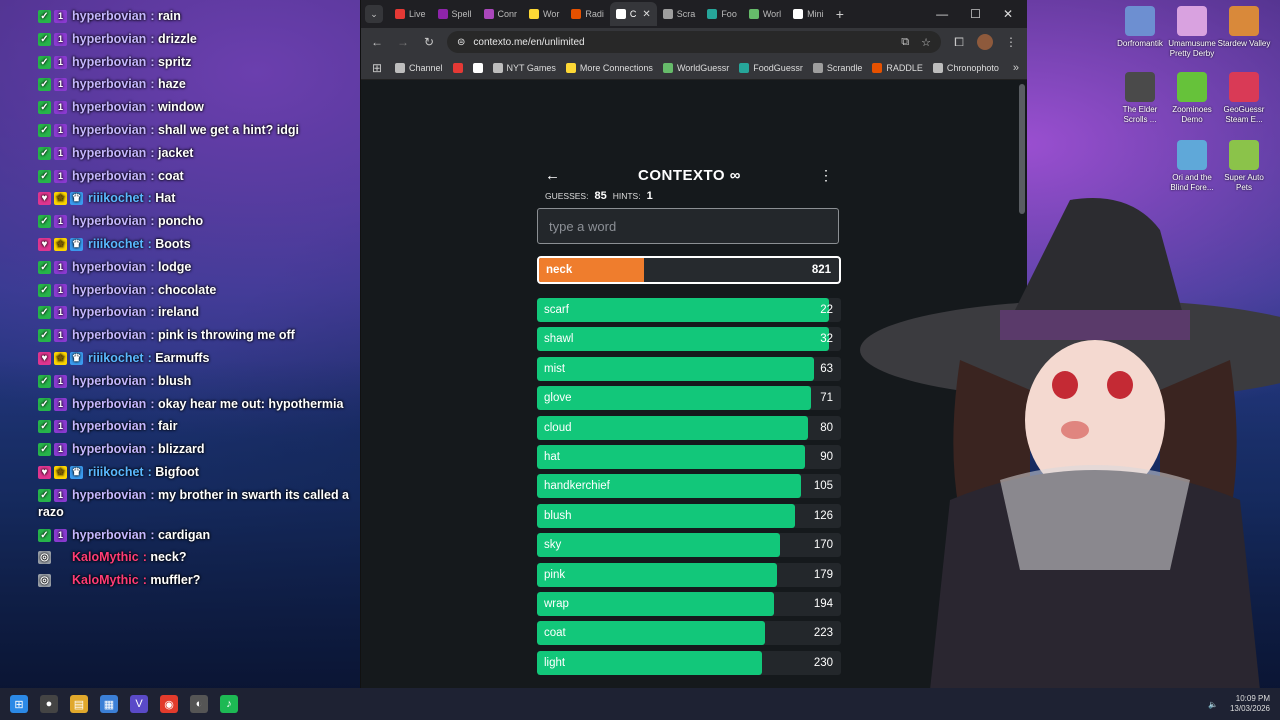  What do you see at coordinates (840, 14) in the screenshot?
I see `new-tab-icon: +` at bounding box center [840, 14].